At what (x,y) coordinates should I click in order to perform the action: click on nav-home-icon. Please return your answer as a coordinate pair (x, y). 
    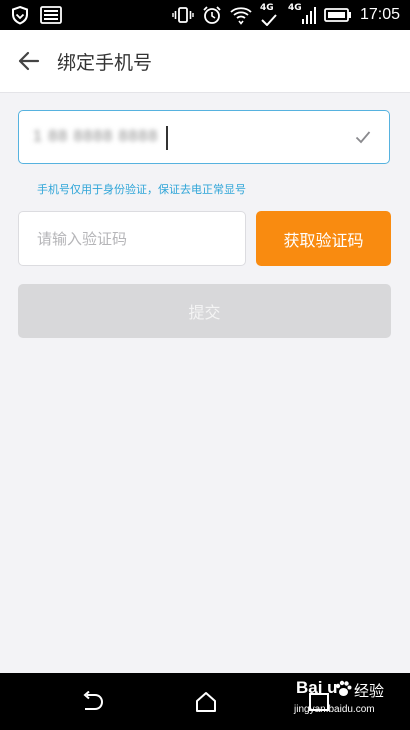
    Looking at the image, I should click on (206, 702).